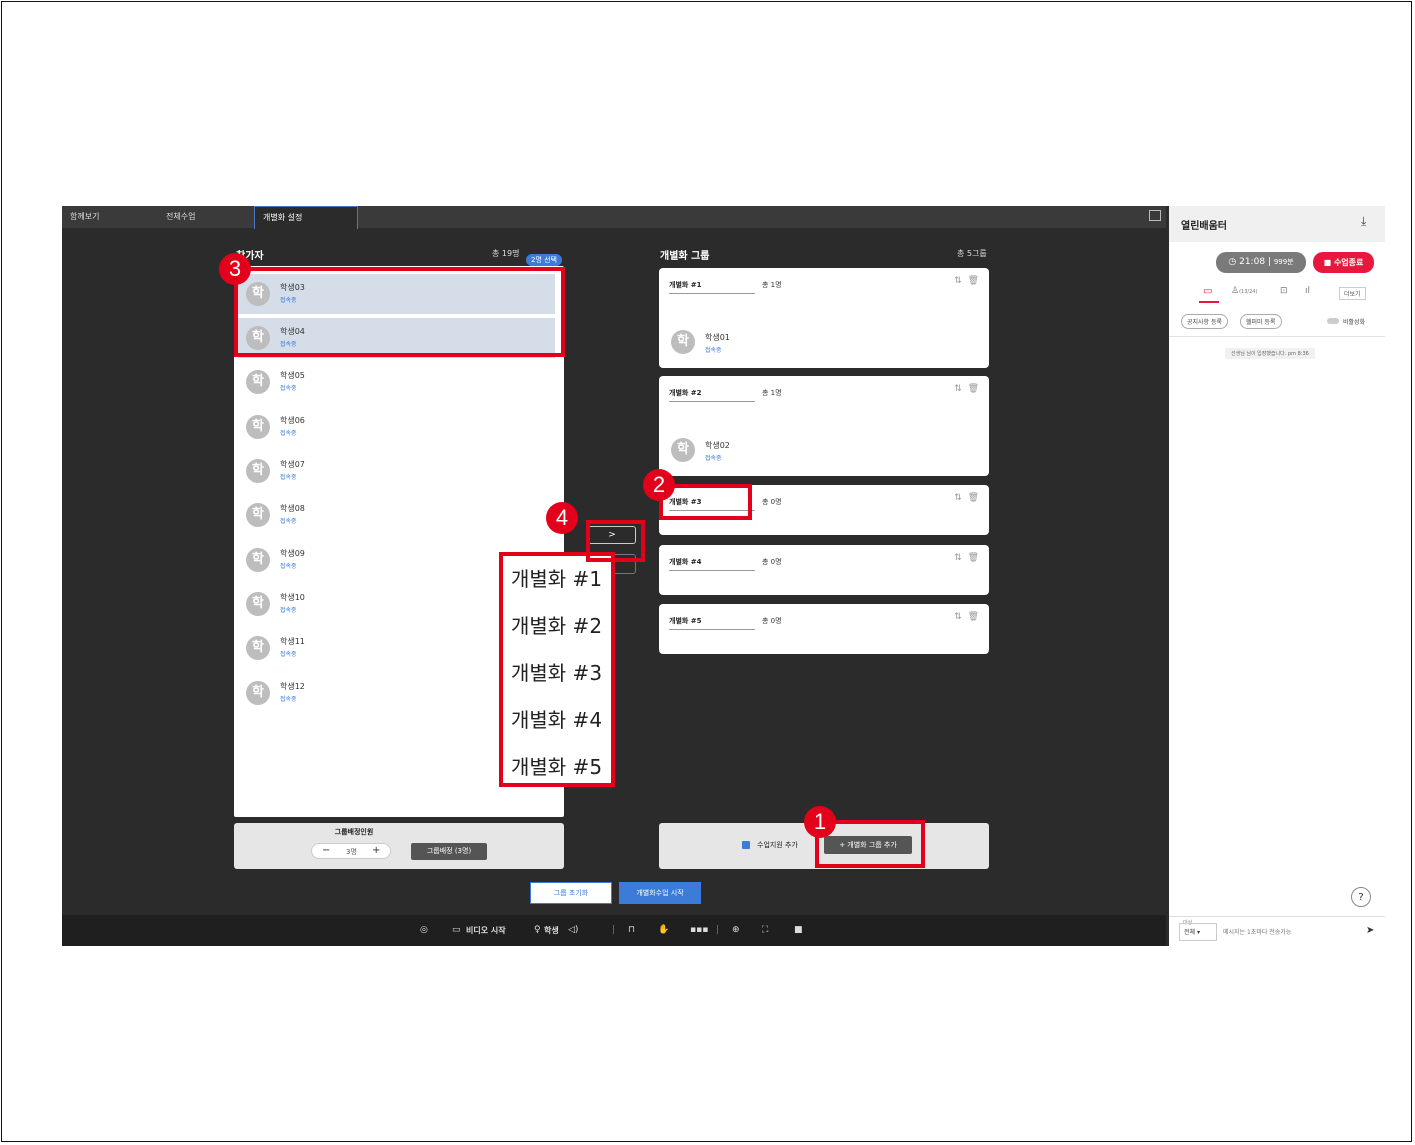 This screenshot has width=1415, height=1145. I want to click on member-name: 학생02, so click(717, 445).